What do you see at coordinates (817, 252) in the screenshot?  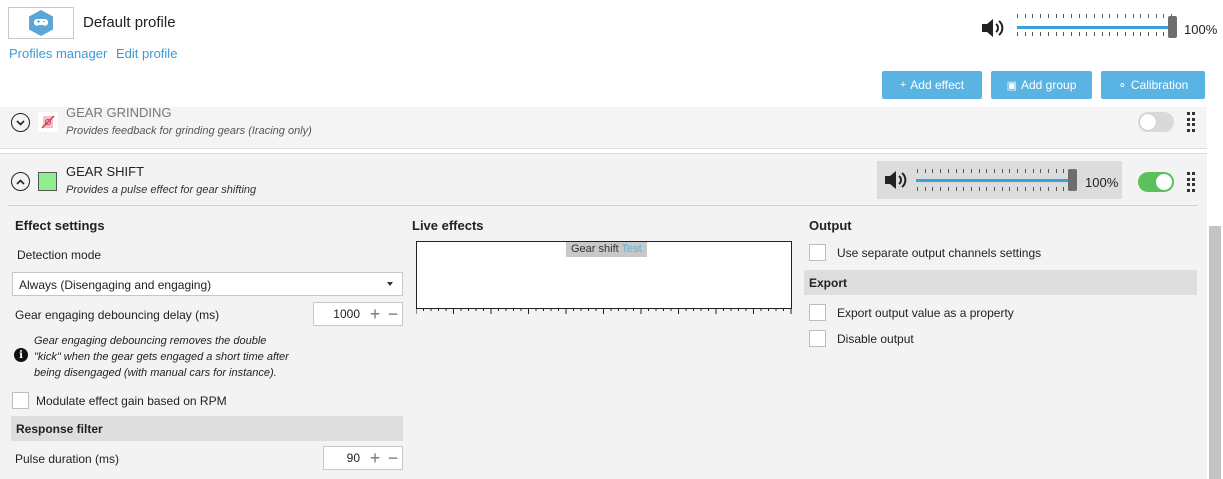 I see `separate-channels-checkbox` at bounding box center [817, 252].